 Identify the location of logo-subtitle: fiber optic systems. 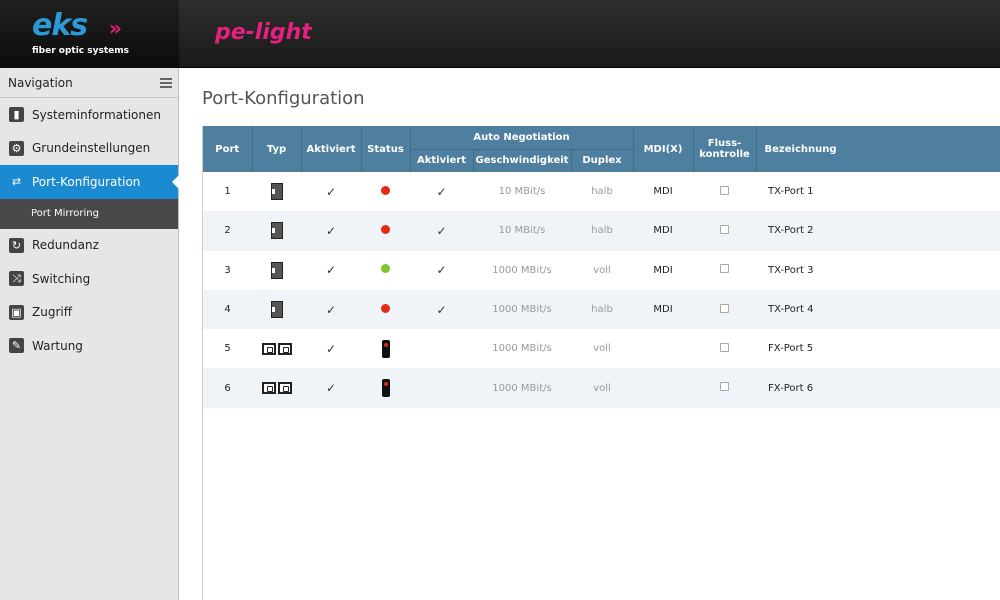
(80, 51).